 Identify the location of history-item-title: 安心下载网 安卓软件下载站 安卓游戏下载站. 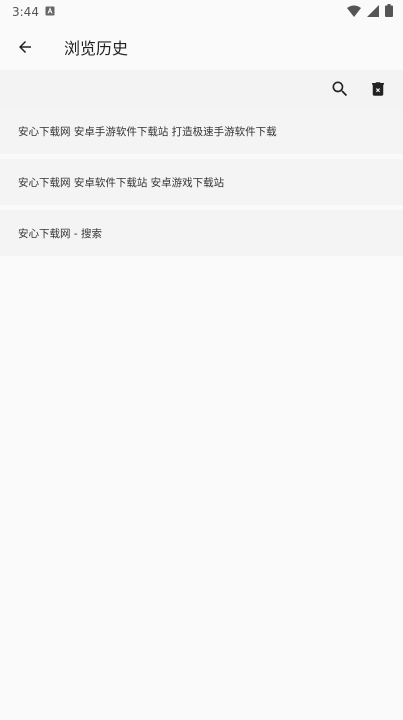
(121, 182).